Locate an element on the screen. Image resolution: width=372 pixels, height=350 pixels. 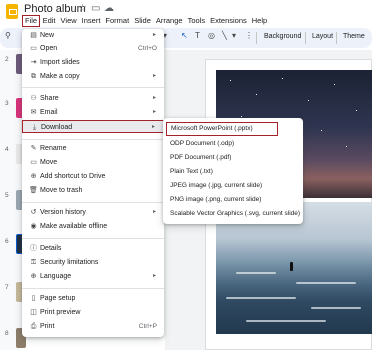
menu-file: File is located at coordinates (31, 21).